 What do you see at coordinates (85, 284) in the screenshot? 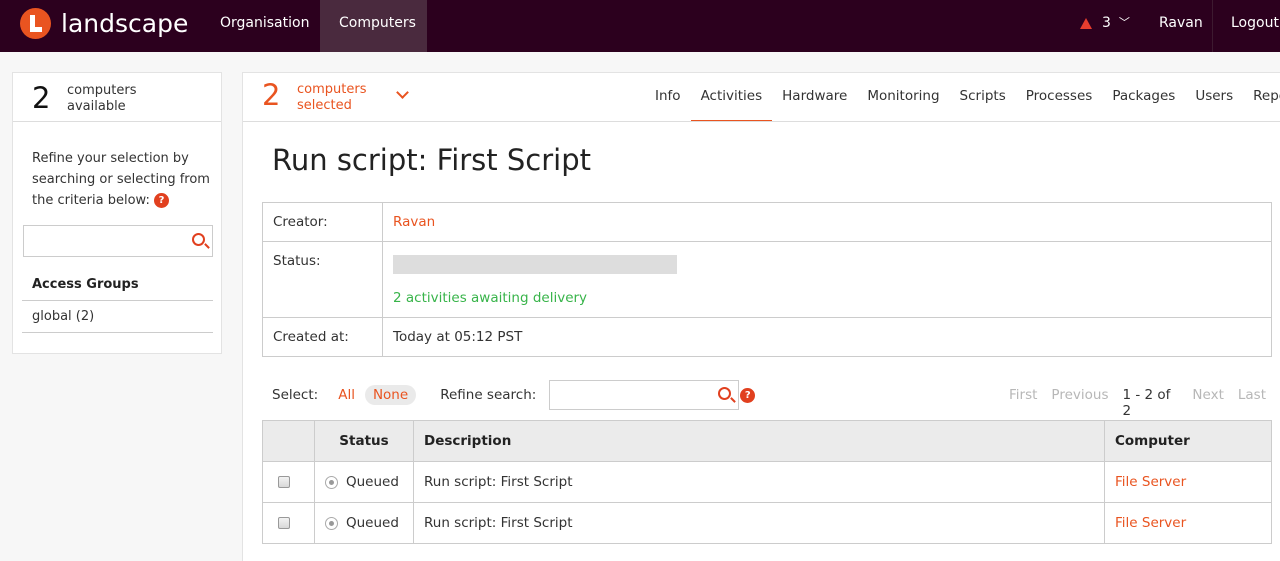
I see `access-groups-title: Access Groups` at bounding box center [85, 284].